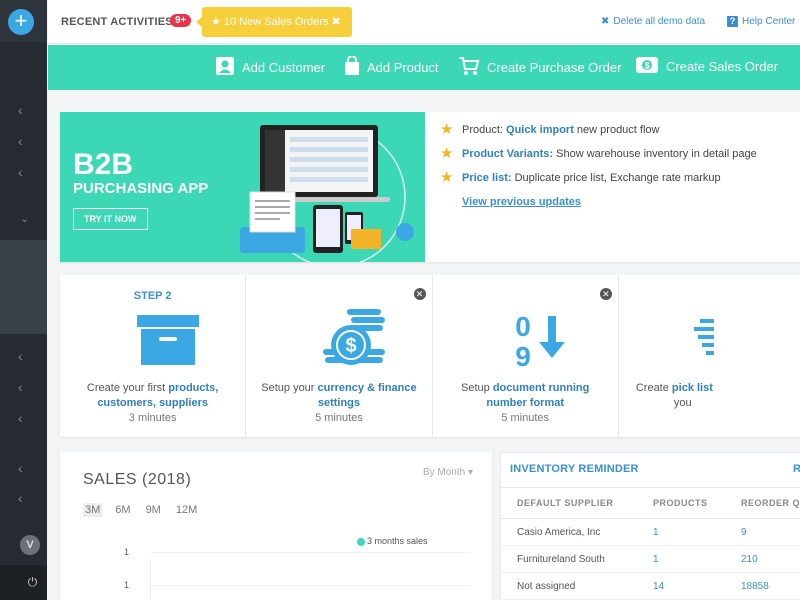  What do you see at coordinates (523, 355) in the screenshot?
I see `svg-text: 9` at bounding box center [523, 355].